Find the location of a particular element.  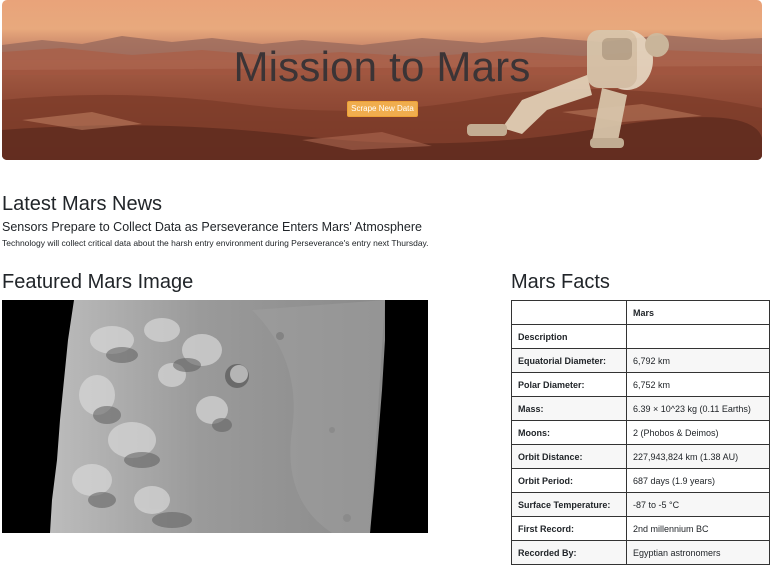

fact-label: Polar Diameter: is located at coordinates (569, 384).